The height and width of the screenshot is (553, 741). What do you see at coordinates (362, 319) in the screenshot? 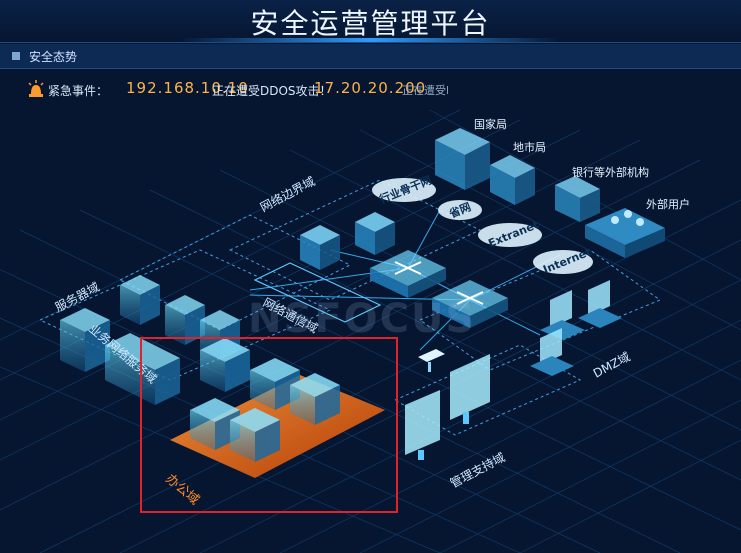
I see `watermark-logo: NSFOCUS` at bounding box center [362, 319].